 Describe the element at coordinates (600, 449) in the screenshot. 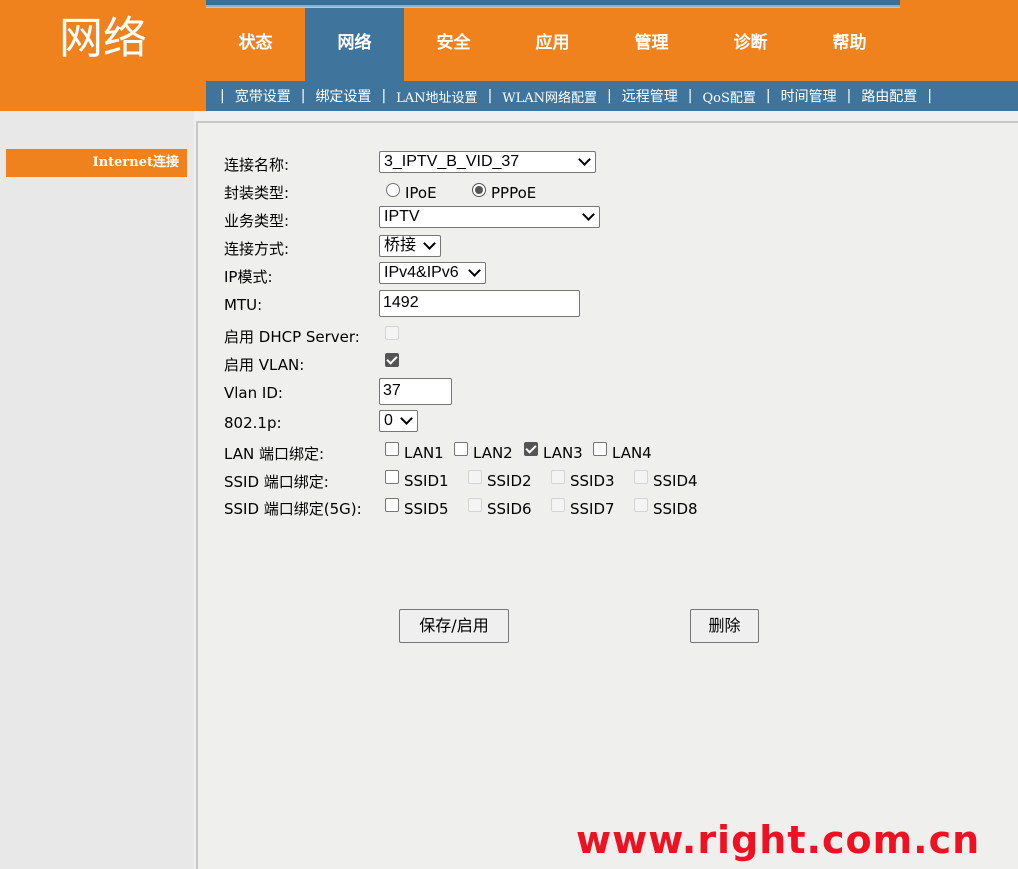

I see `lan4-checkbox` at that location.